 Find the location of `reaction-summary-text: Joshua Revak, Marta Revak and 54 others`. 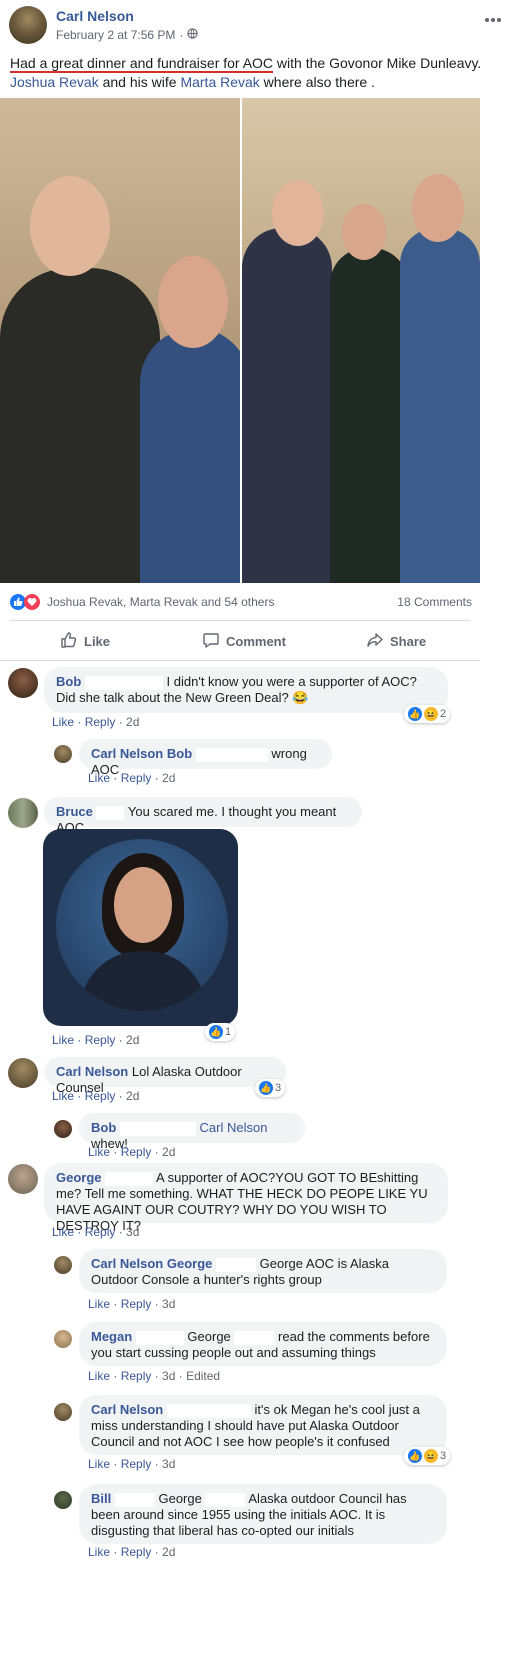

reaction-summary-text: Joshua Revak, Marta Revak and 54 others is located at coordinates (160, 602).